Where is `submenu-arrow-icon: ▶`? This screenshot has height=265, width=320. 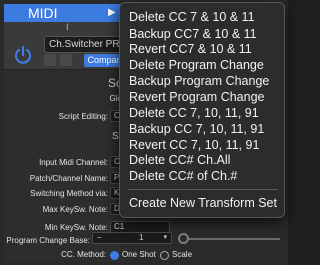 submenu-arrow-icon: ▶ is located at coordinates (112, 12).